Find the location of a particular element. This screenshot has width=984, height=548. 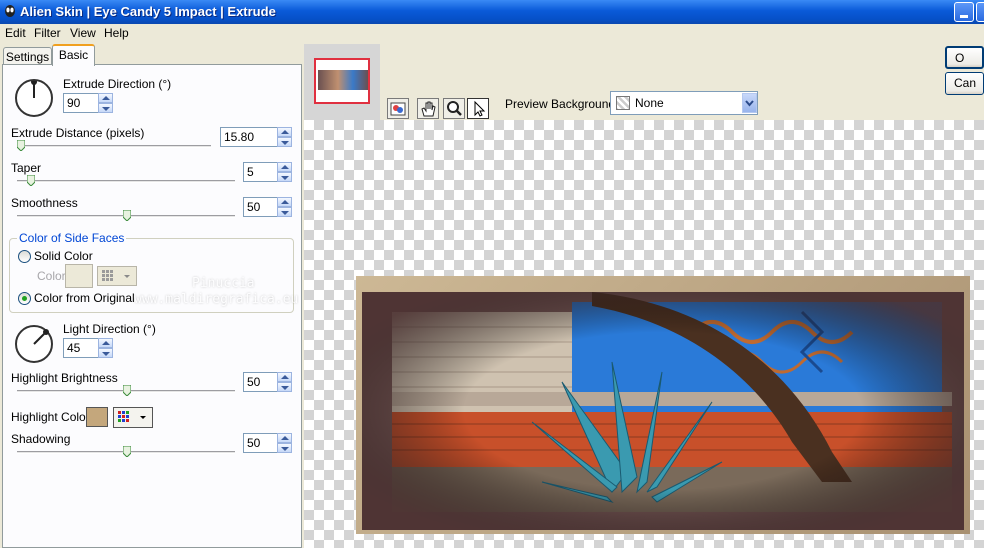

shadowing-spinner is located at coordinates (284, 443).